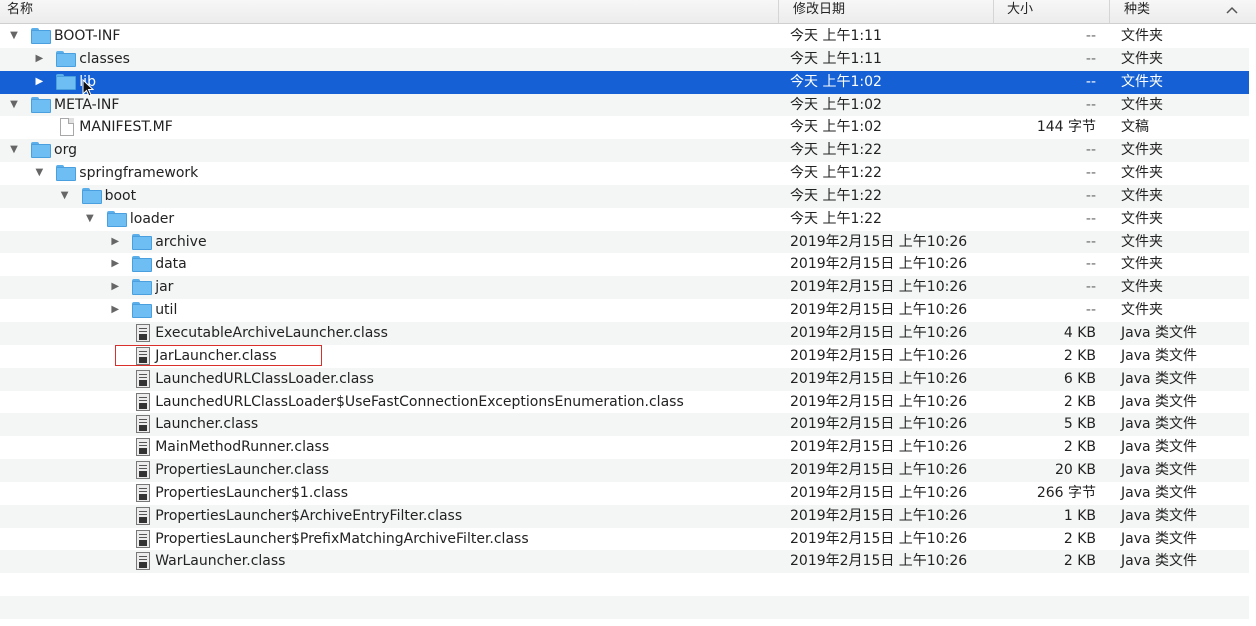  I want to click on column-header-kind: 种类, so click(1182, 11).